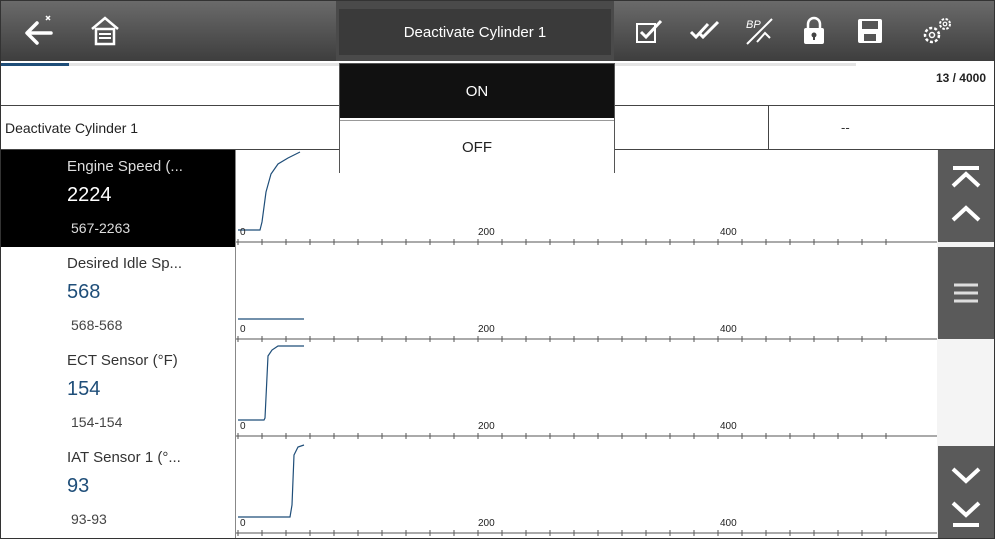  I want to click on home-icon, so click(105, 31).